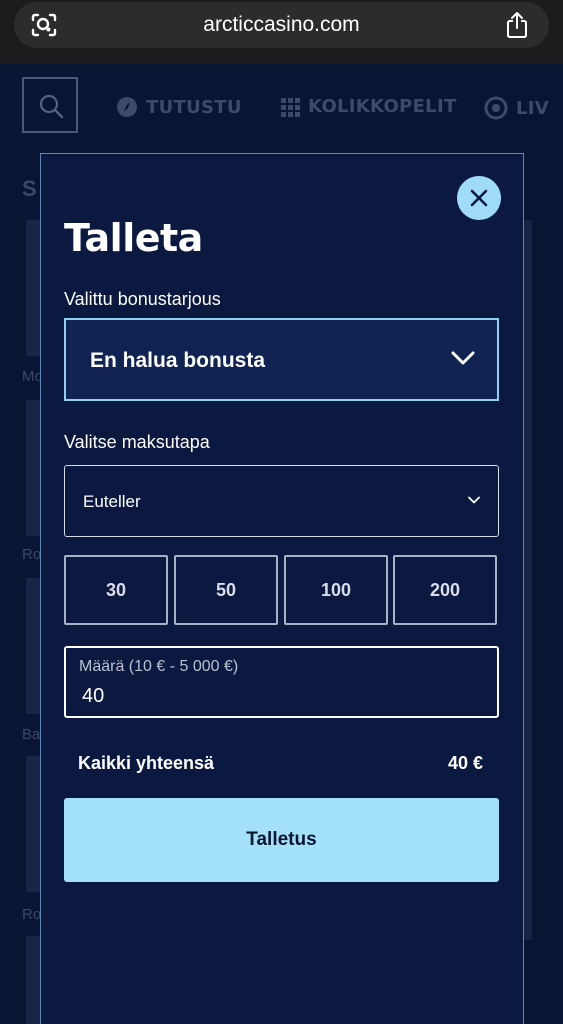  I want to click on close-icon, so click(479, 198).